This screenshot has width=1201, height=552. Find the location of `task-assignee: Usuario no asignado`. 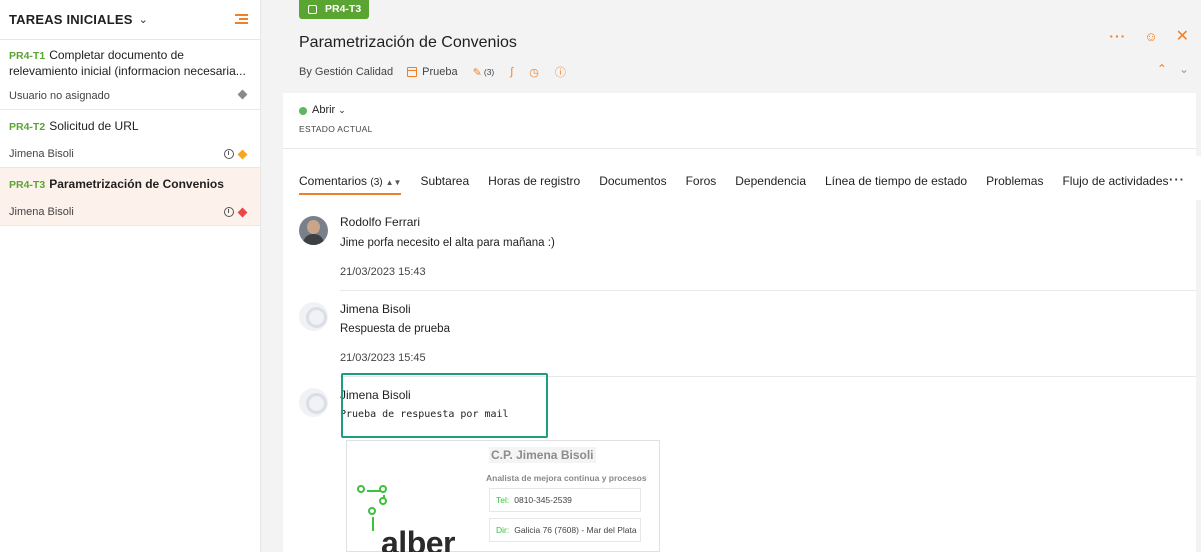

task-assignee: Usuario no asignado is located at coordinates (59, 96).